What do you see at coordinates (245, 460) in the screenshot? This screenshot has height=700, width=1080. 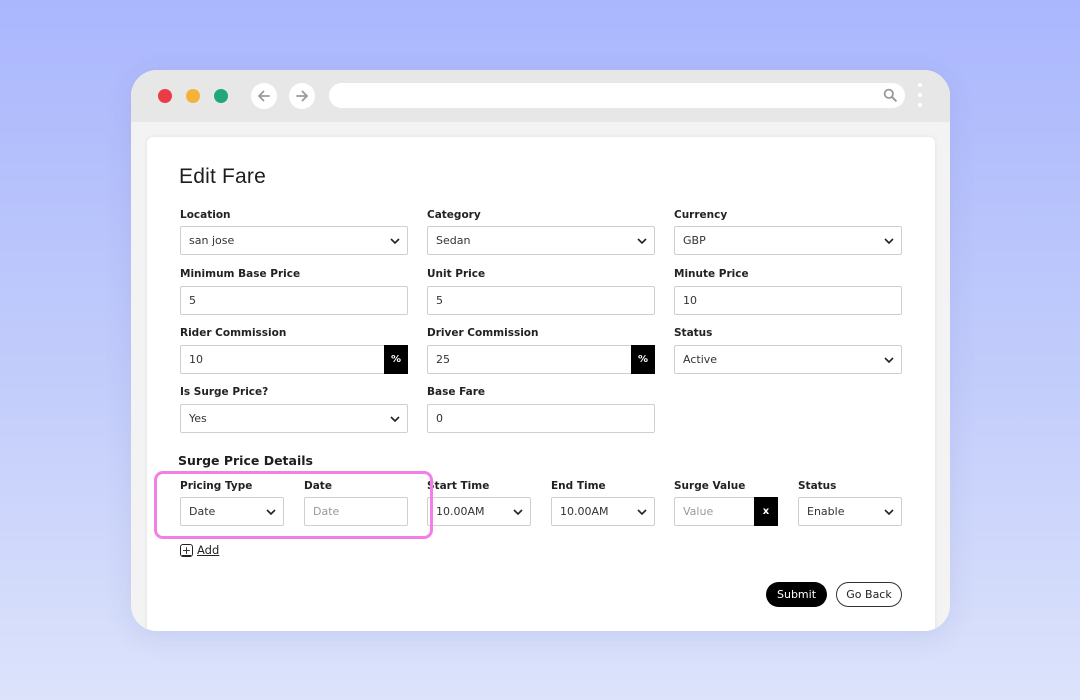 I see `surge-section-title: Surge Price Details` at bounding box center [245, 460].